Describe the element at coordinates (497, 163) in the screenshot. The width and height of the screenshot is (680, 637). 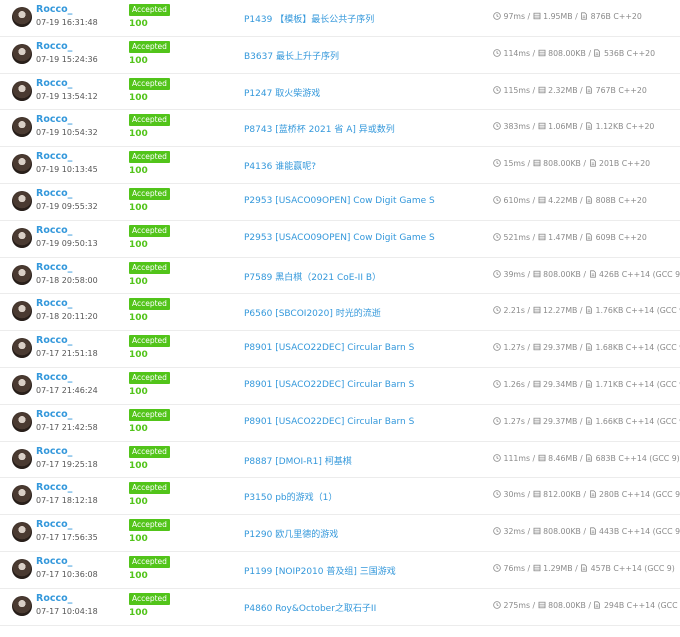
I see `clock-icon` at that location.